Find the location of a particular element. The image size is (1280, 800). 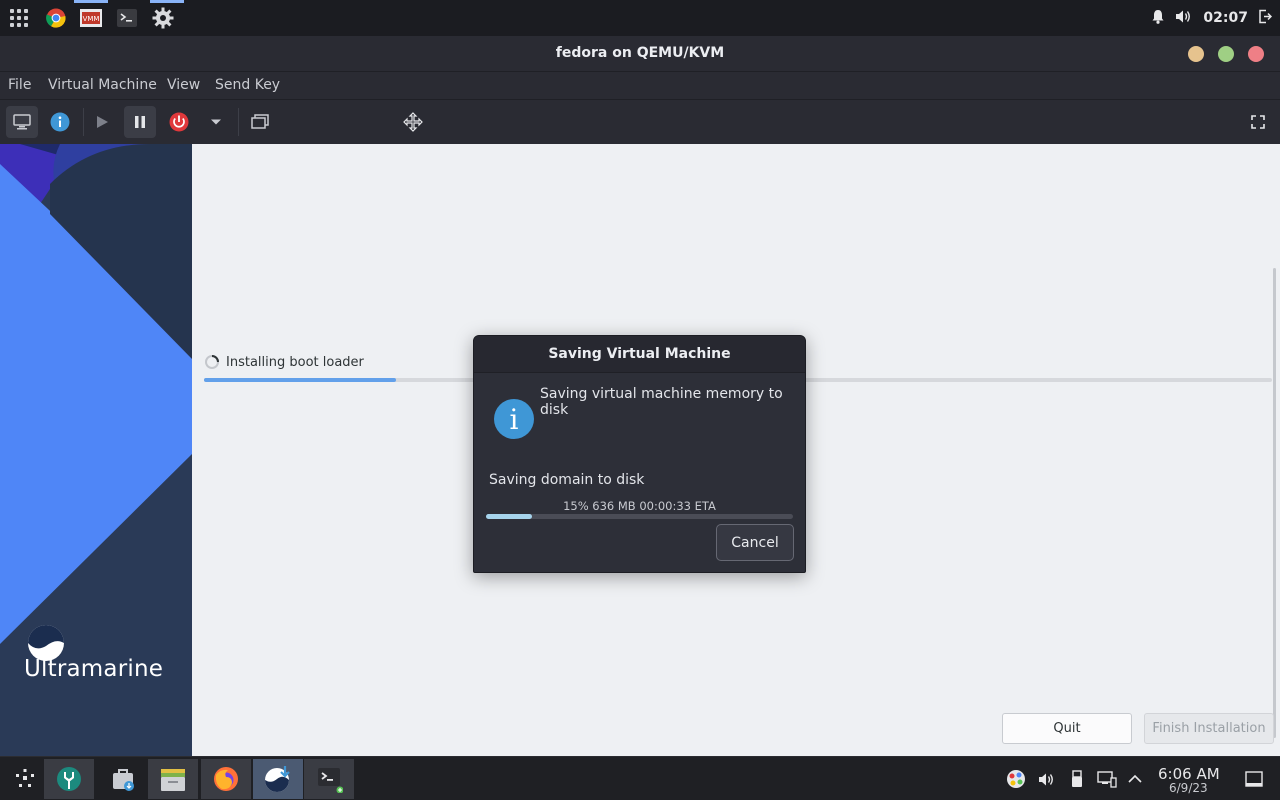

finish-installation-button: Finish Installation is located at coordinates (1209, 728).